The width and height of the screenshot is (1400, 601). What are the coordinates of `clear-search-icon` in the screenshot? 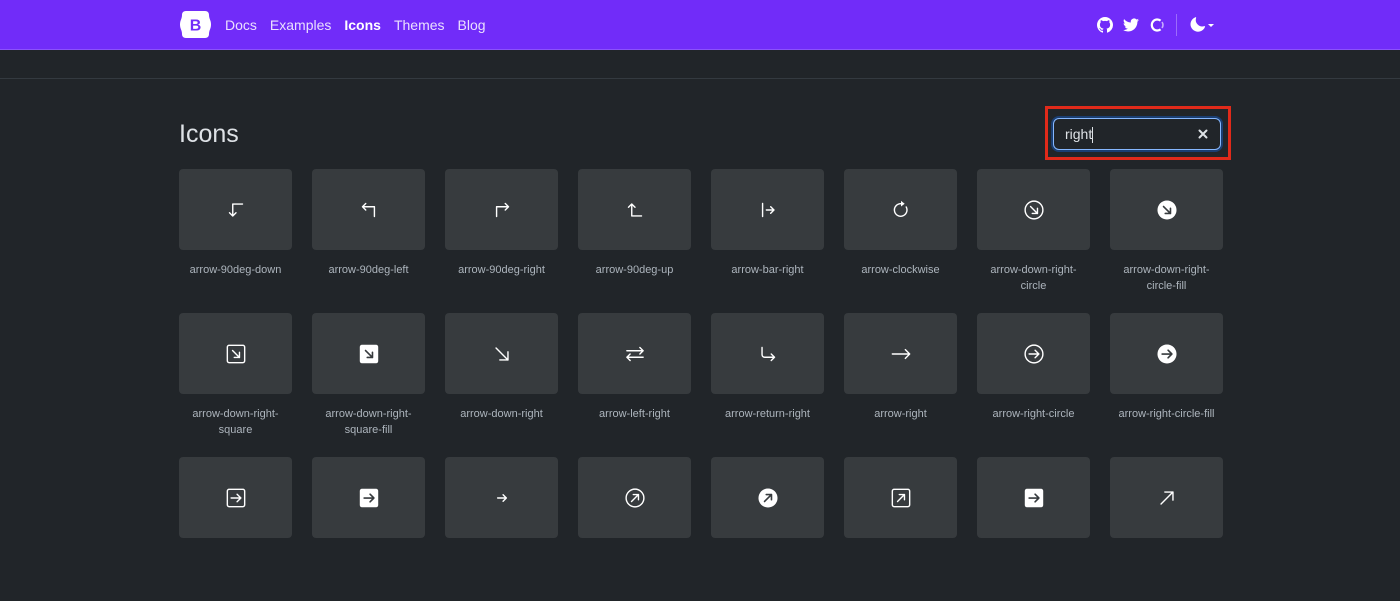 It's located at (1203, 134).